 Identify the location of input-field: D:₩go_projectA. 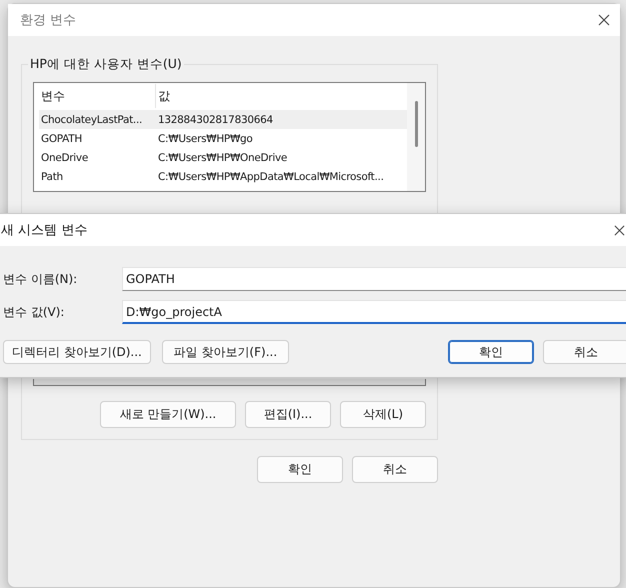
(374, 312).